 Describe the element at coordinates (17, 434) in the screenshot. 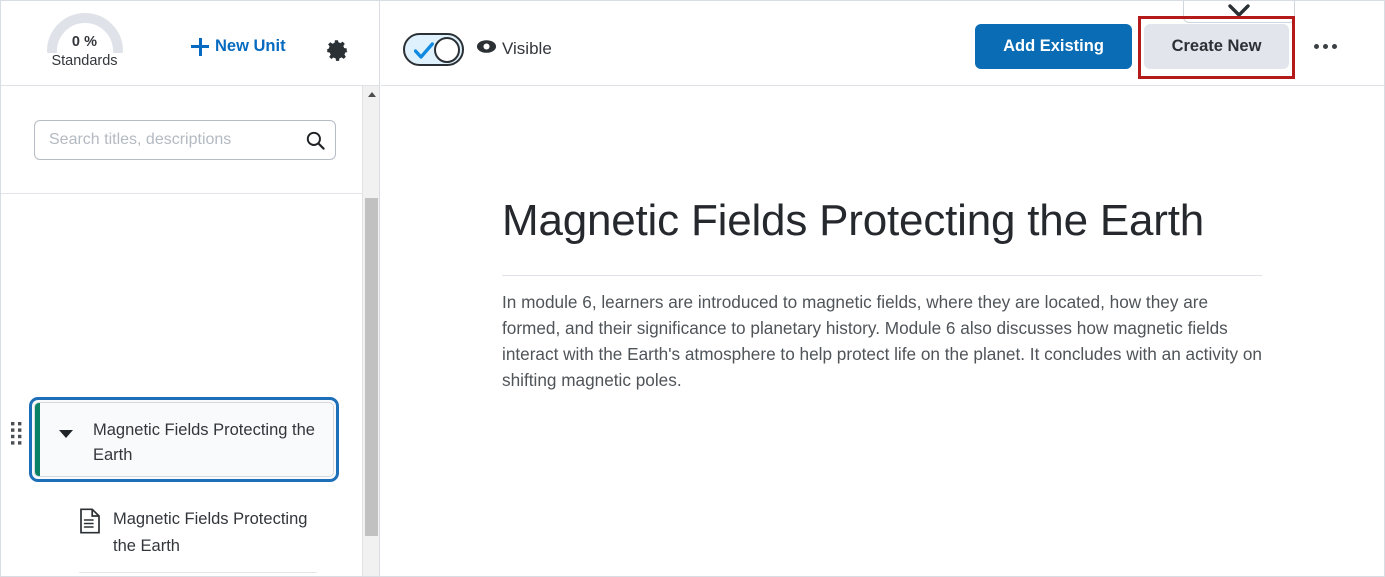

I see `drag-handle-icon` at that location.